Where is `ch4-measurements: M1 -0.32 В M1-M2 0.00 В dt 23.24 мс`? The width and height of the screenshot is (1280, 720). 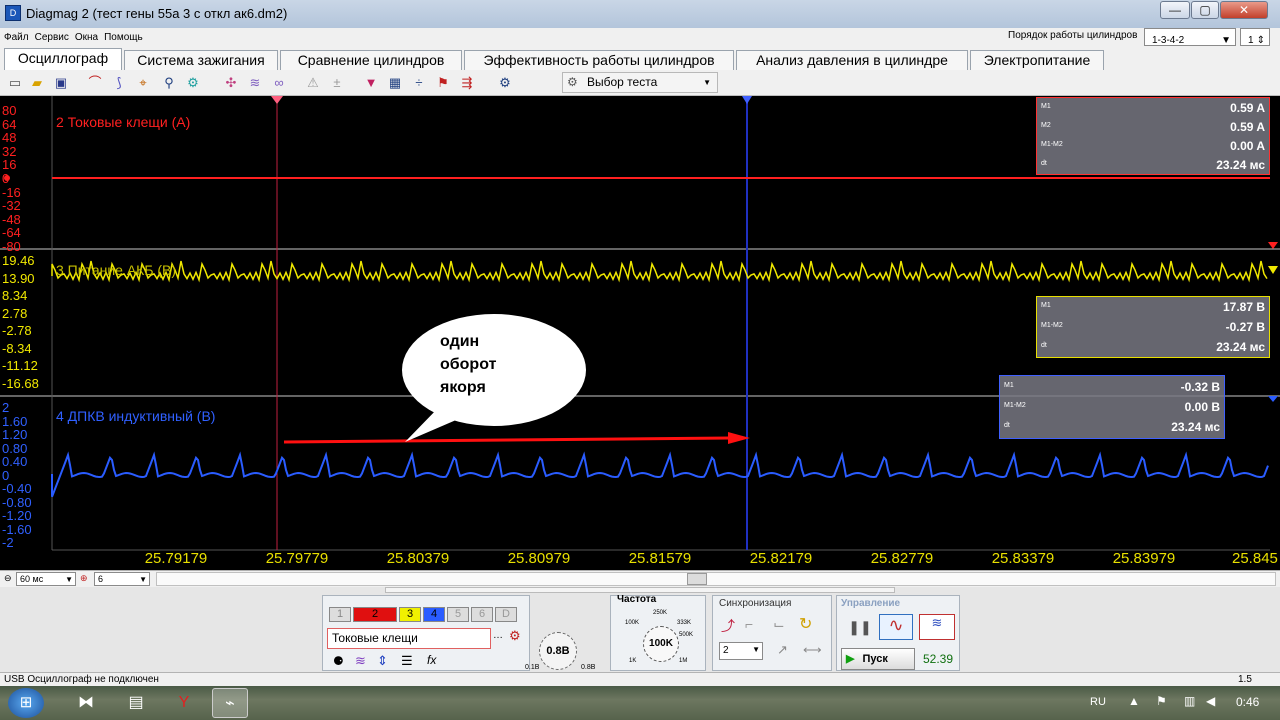 ch4-measurements: M1 -0.32 В M1-M2 0.00 В dt 23.24 мс is located at coordinates (1112, 407).